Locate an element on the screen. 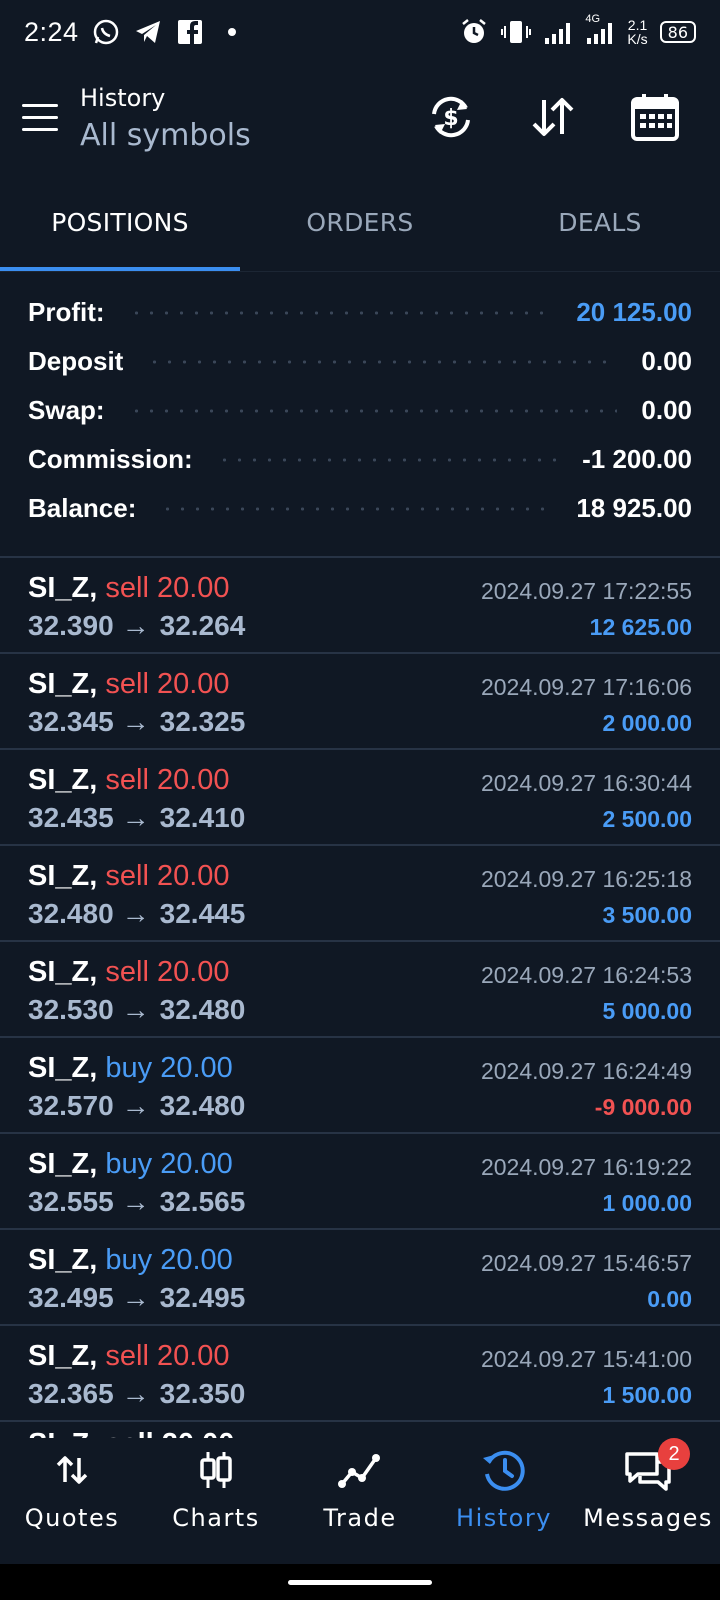 This screenshot has width=720, height=1600. title-block: History All symbols is located at coordinates (165, 118).